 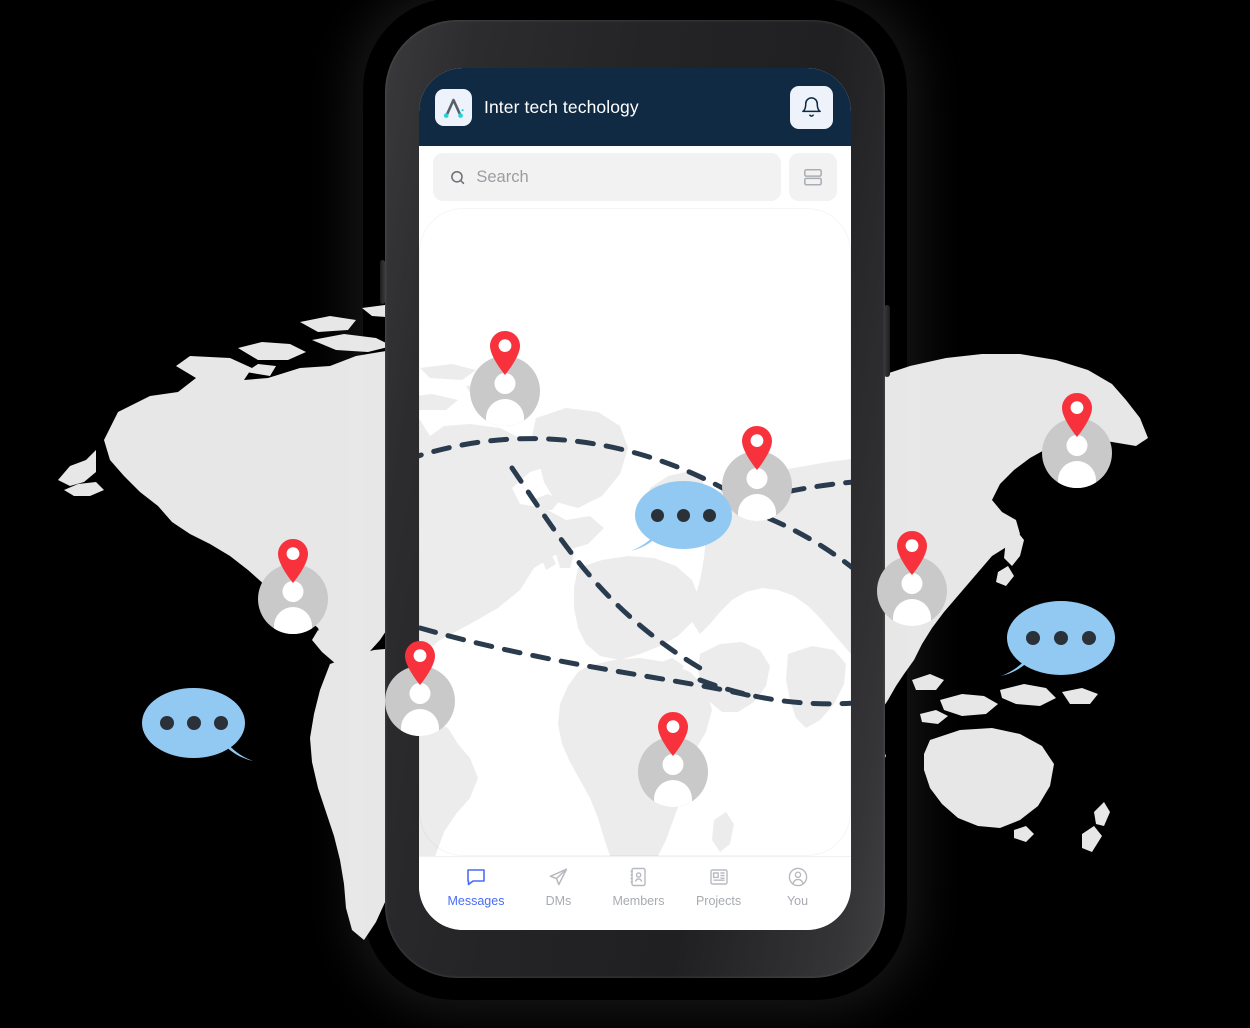 I want to click on search-field, so click(x=607, y=177).